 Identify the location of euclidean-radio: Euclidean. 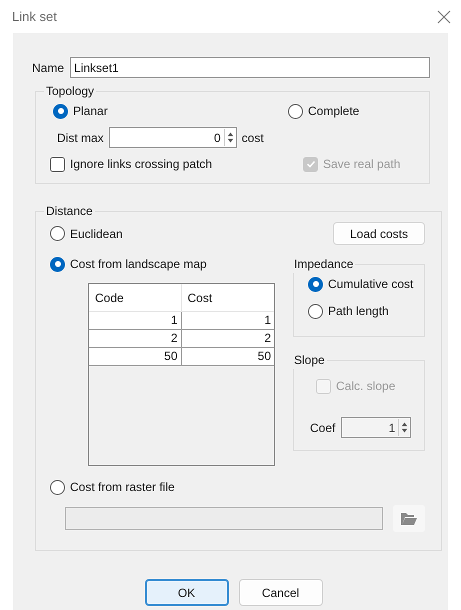
(86, 233).